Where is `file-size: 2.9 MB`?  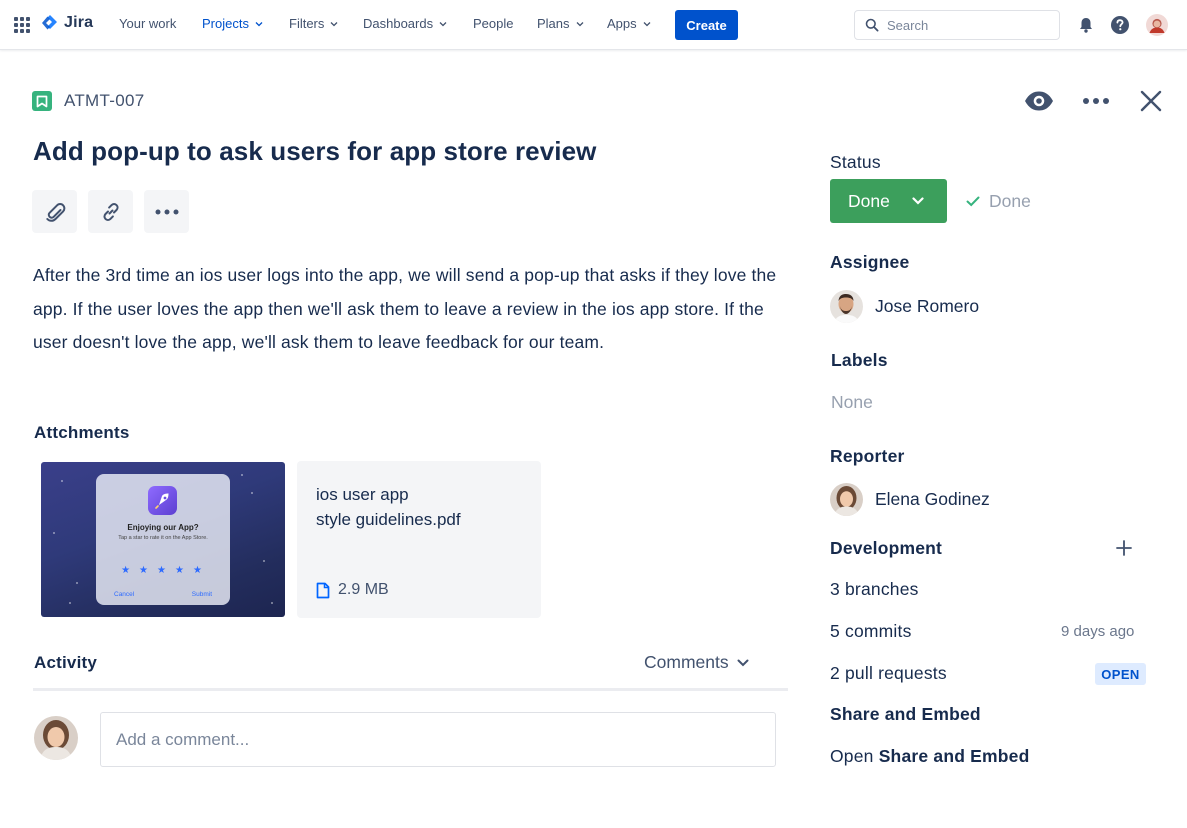 file-size: 2.9 MB is located at coordinates (352, 590).